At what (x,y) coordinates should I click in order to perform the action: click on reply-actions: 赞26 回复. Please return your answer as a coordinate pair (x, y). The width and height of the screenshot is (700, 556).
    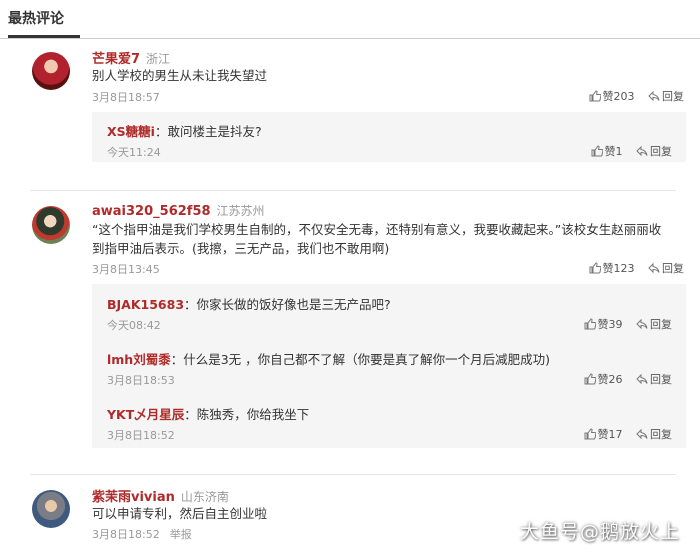
    Looking at the image, I should click on (623, 379).